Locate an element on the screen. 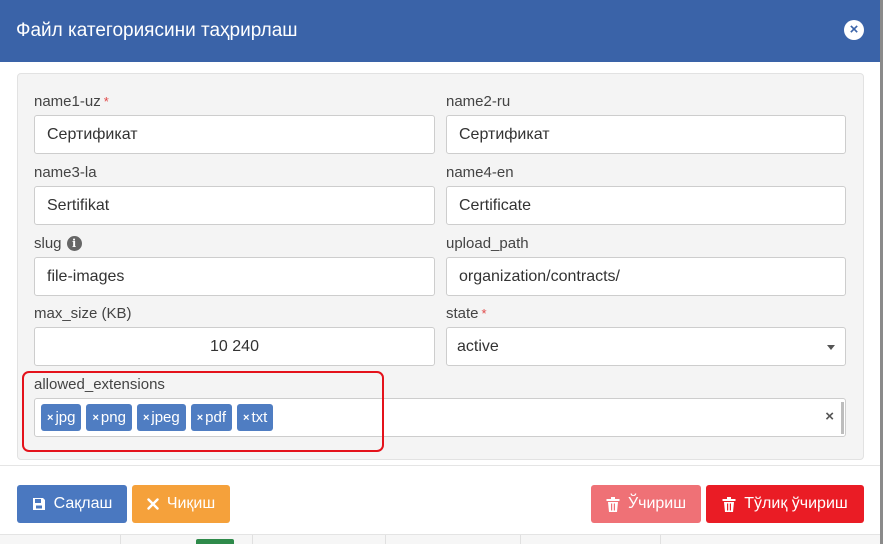  tag-txt: × txt is located at coordinates (255, 417).